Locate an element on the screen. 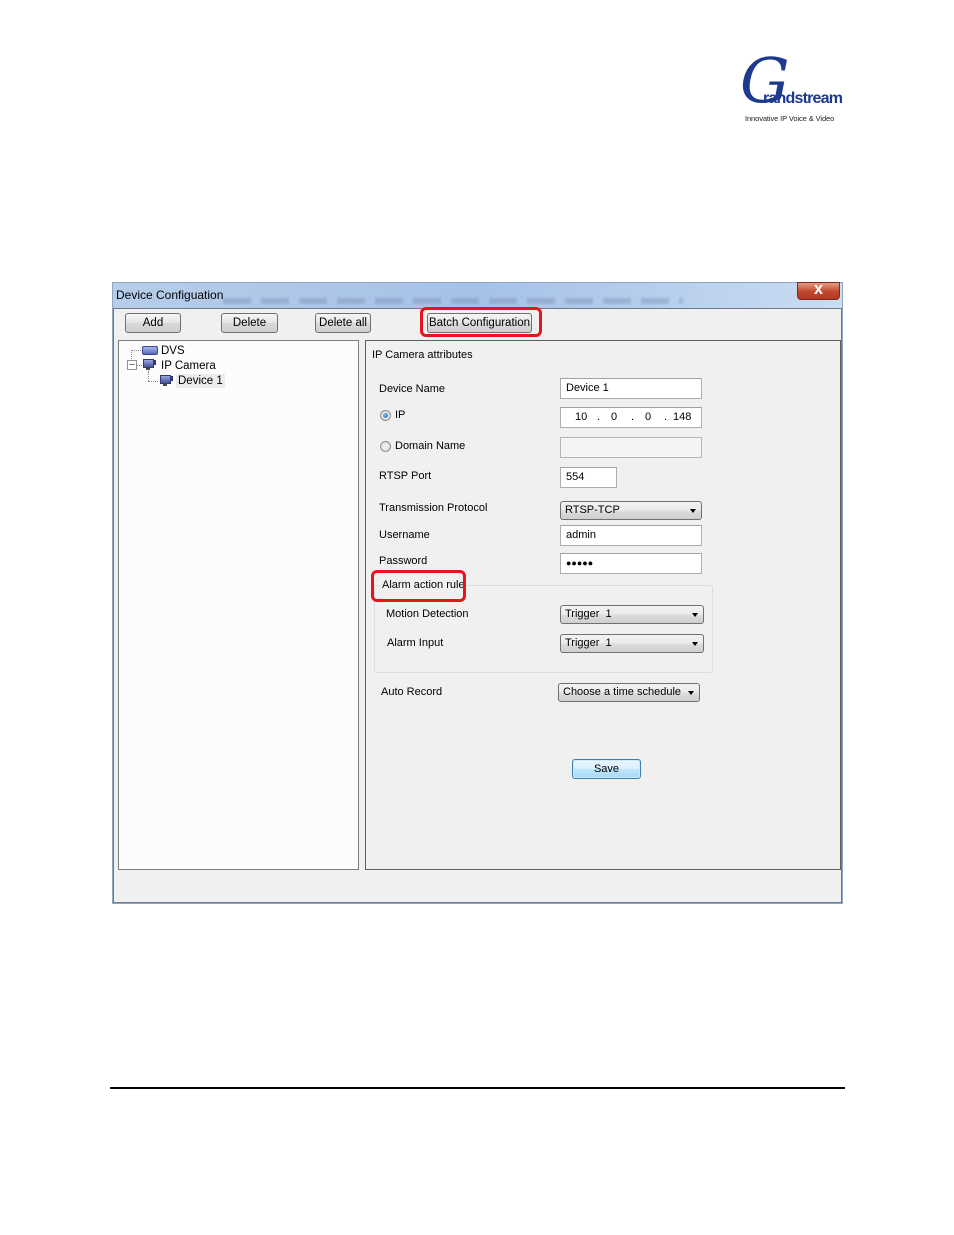  section-title: IP Camera attributes is located at coordinates (422, 355).